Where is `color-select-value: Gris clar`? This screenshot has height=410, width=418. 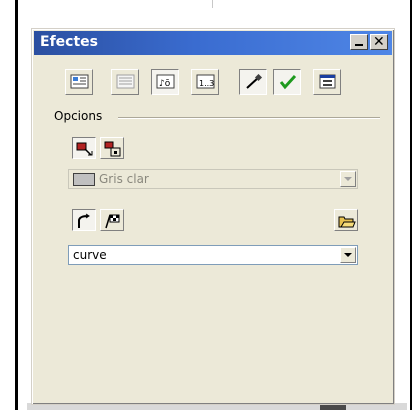
color-select-value: Gris clar is located at coordinates (124, 179).